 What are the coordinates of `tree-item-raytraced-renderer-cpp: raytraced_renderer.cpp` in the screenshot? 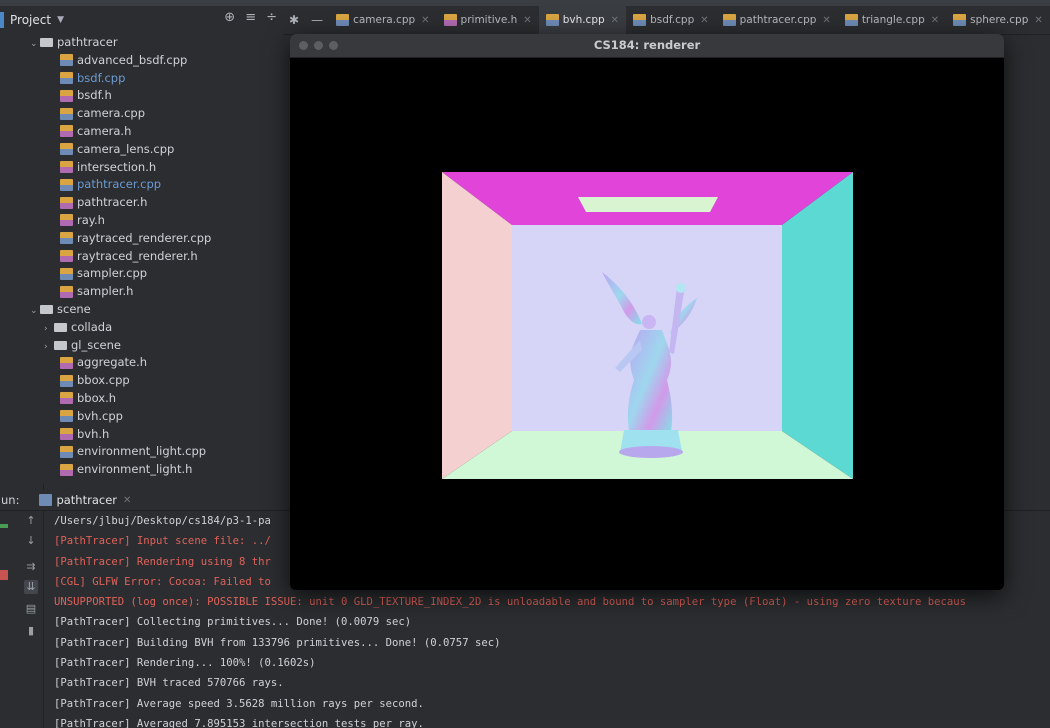 It's located at (141, 239).